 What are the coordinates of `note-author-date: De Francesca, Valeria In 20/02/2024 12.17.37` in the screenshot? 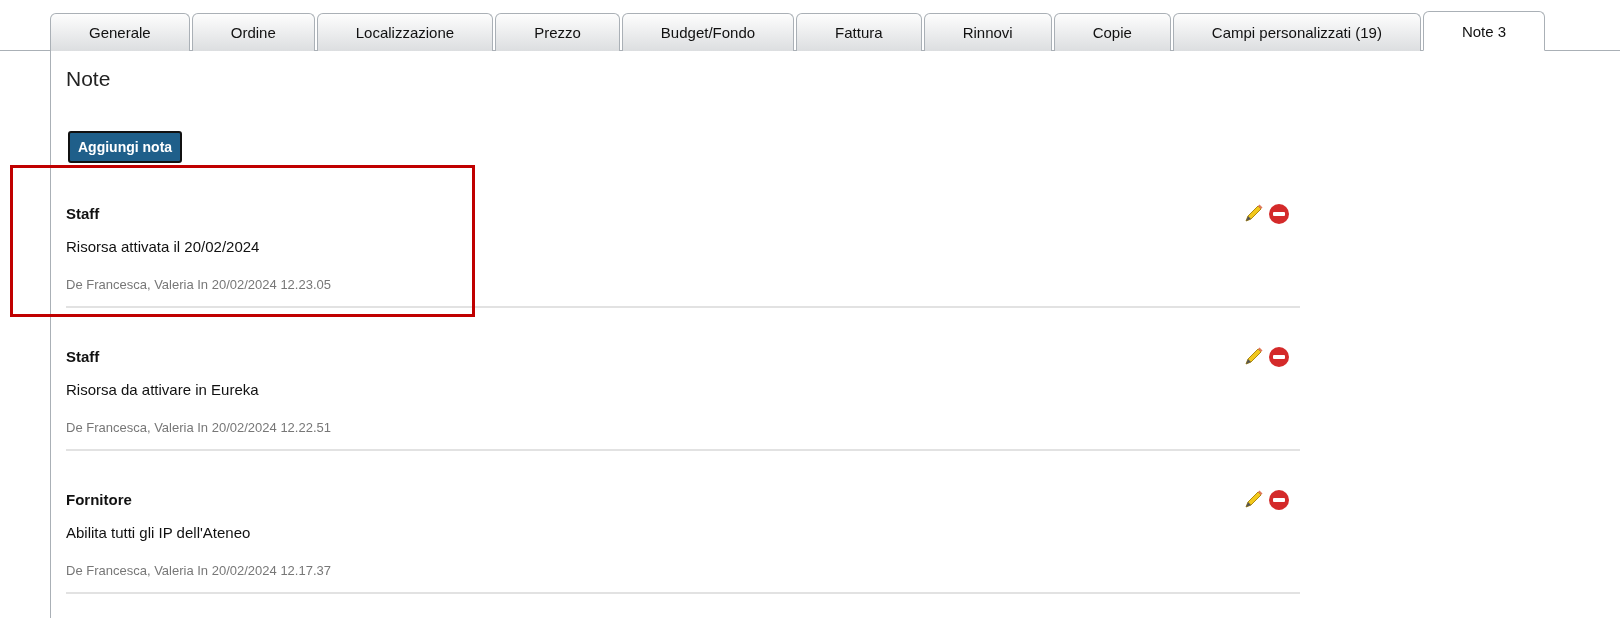 It's located at (198, 570).